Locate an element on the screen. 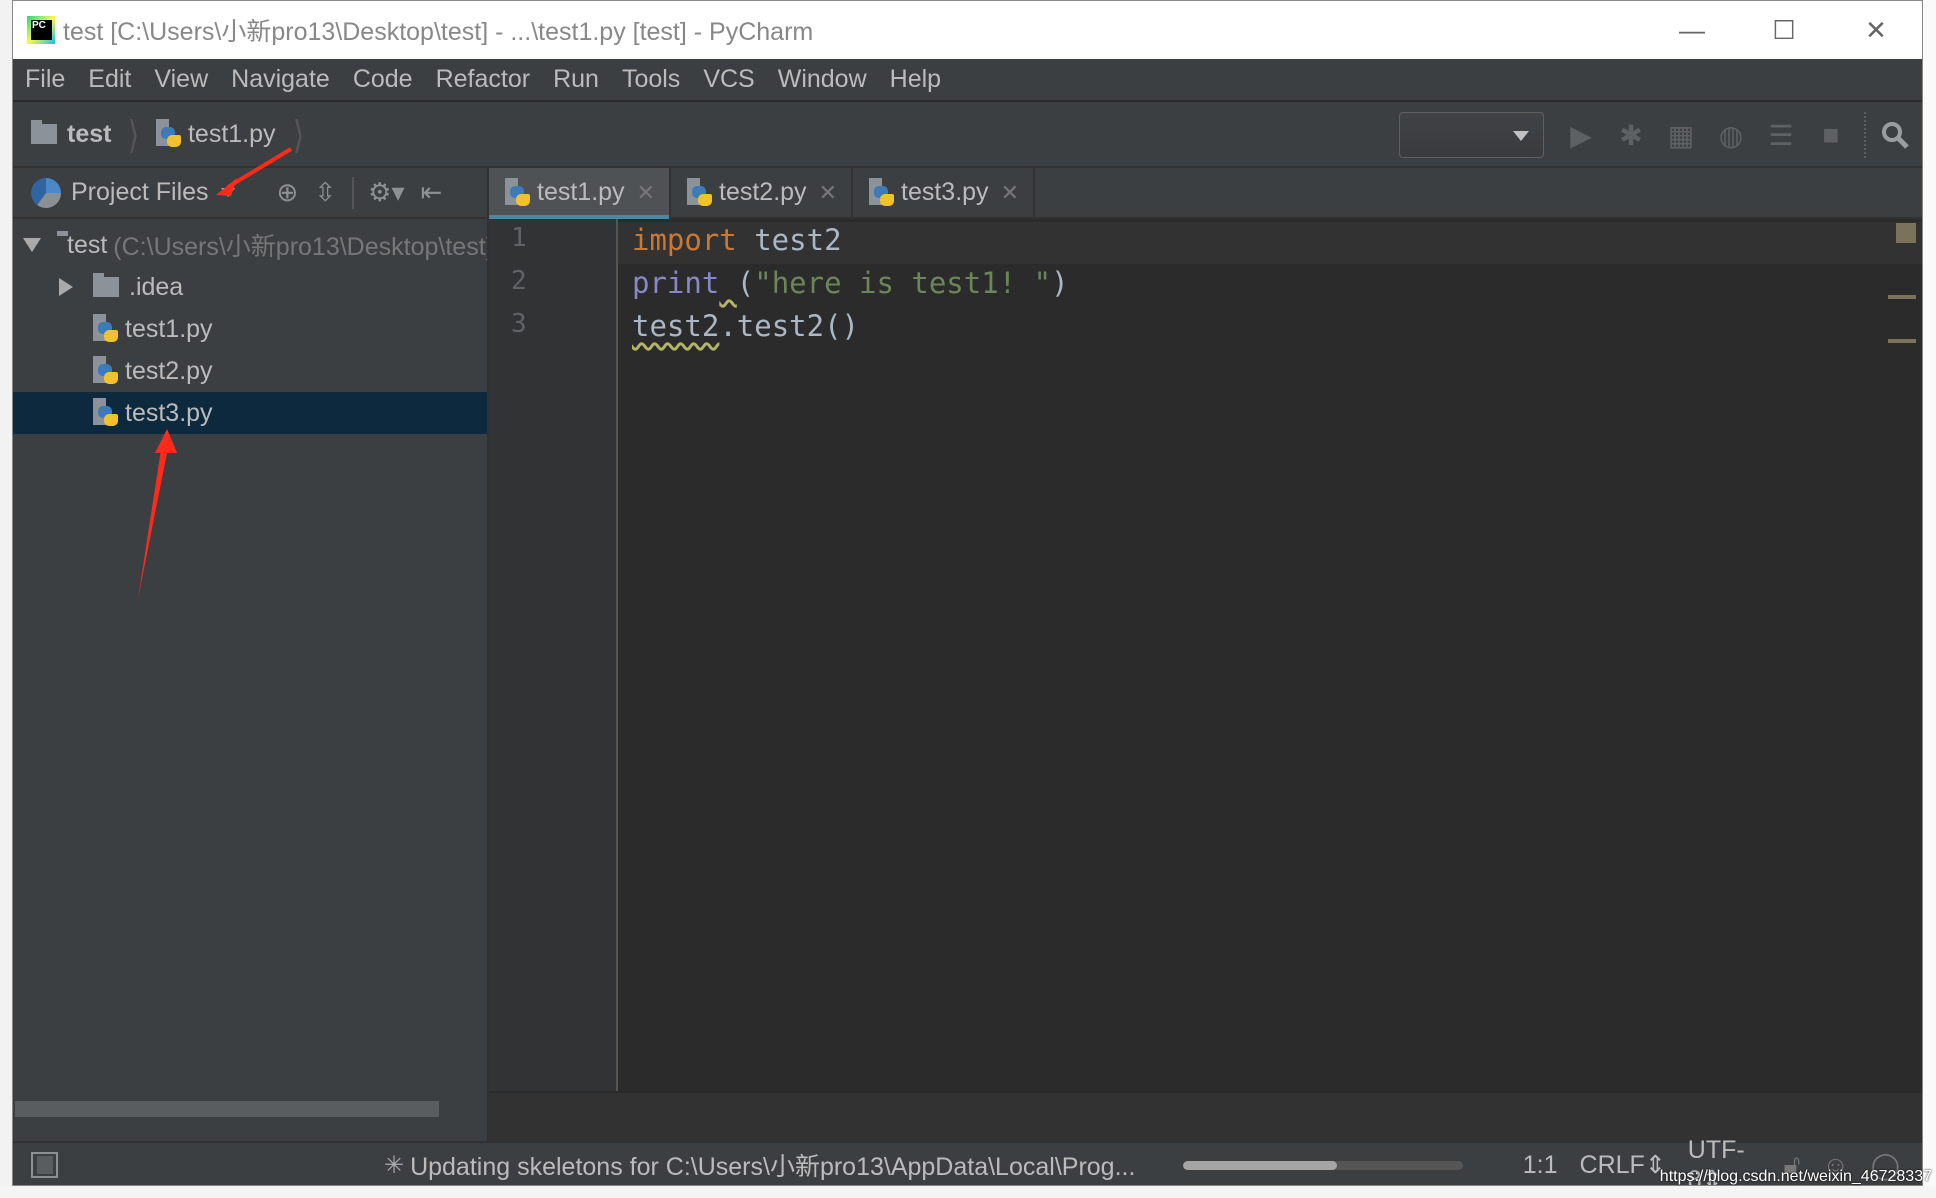 This screenshot has height=1198, width=1936. chevron-down-icon is located at coordinates (227, 192).